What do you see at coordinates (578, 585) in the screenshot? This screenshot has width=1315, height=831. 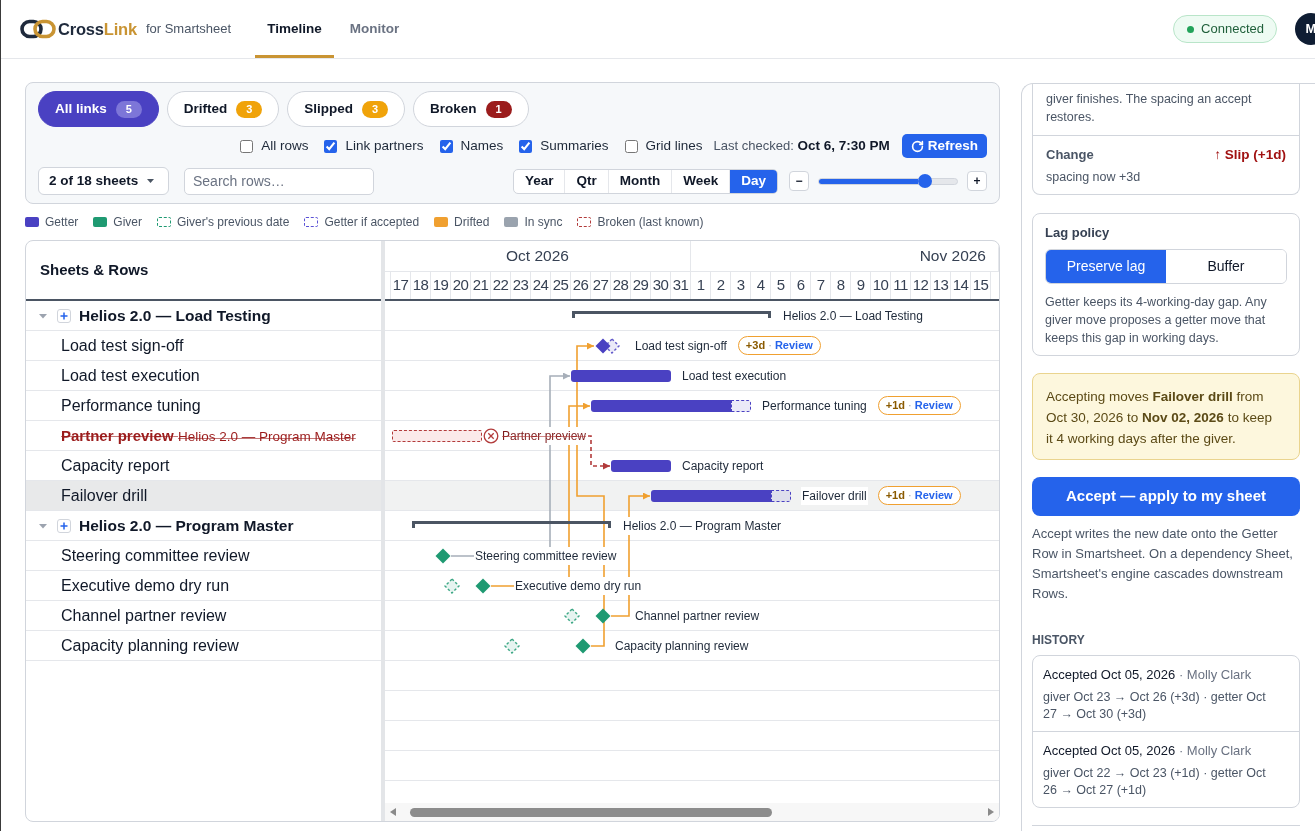 I see `bar-label: Executive demo dry run` at bounding box center [578, 585].